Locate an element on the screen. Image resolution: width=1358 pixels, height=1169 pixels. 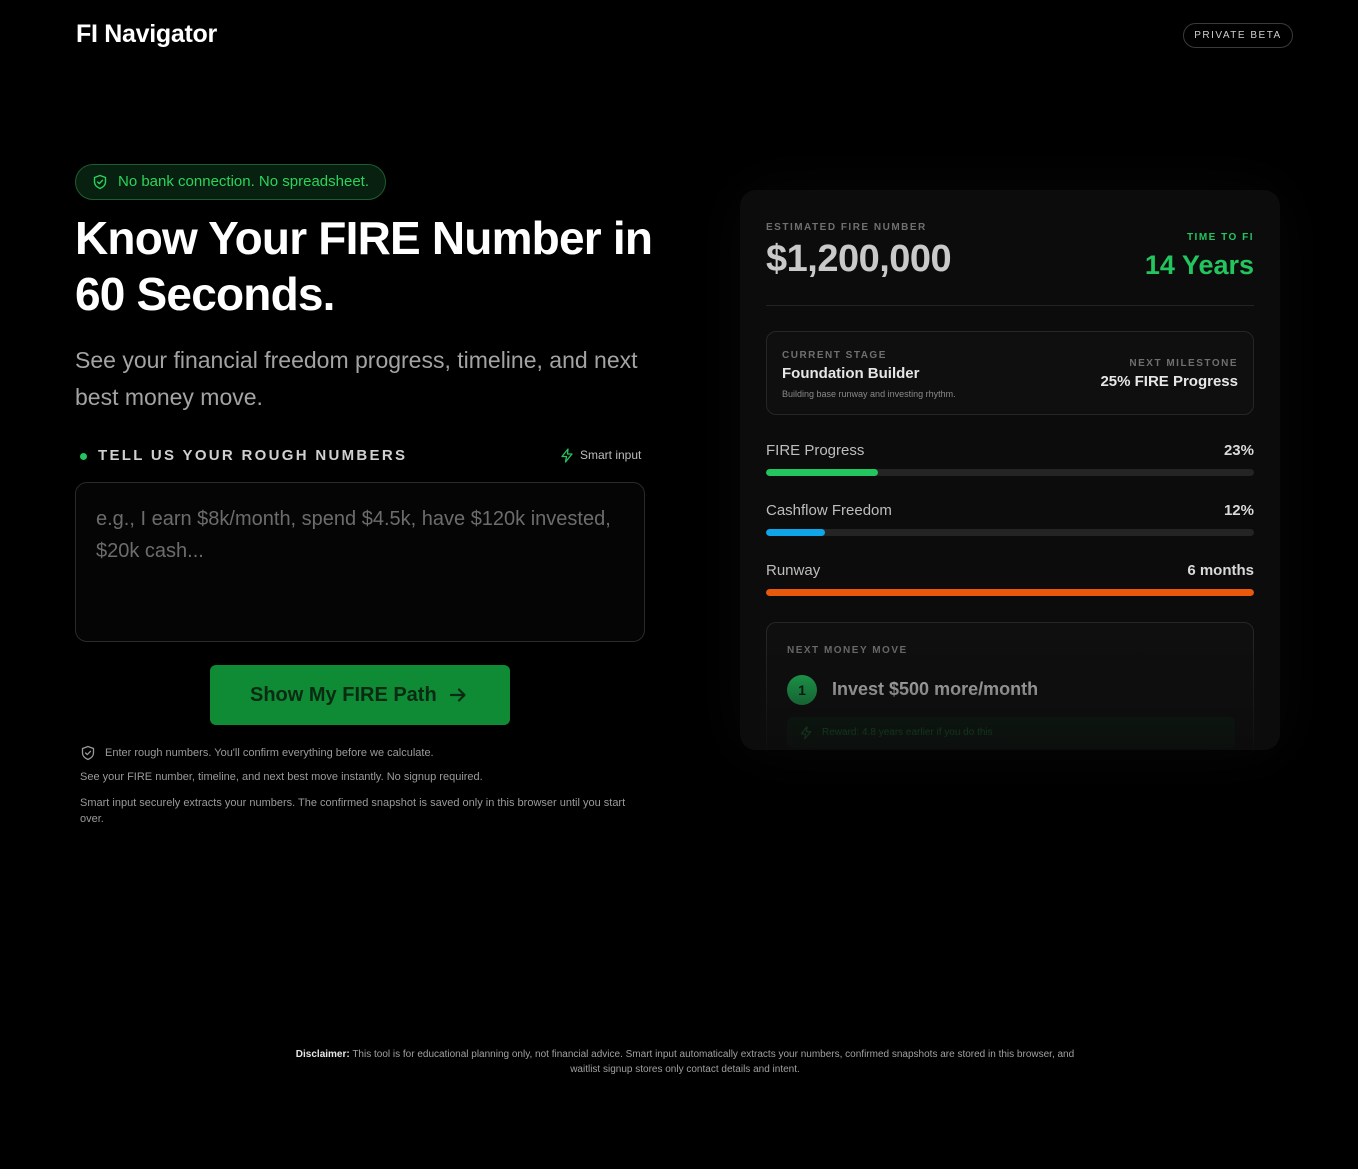
site-header: FI Navigator PRIVATE BETA is located at coordinates (679, 37).